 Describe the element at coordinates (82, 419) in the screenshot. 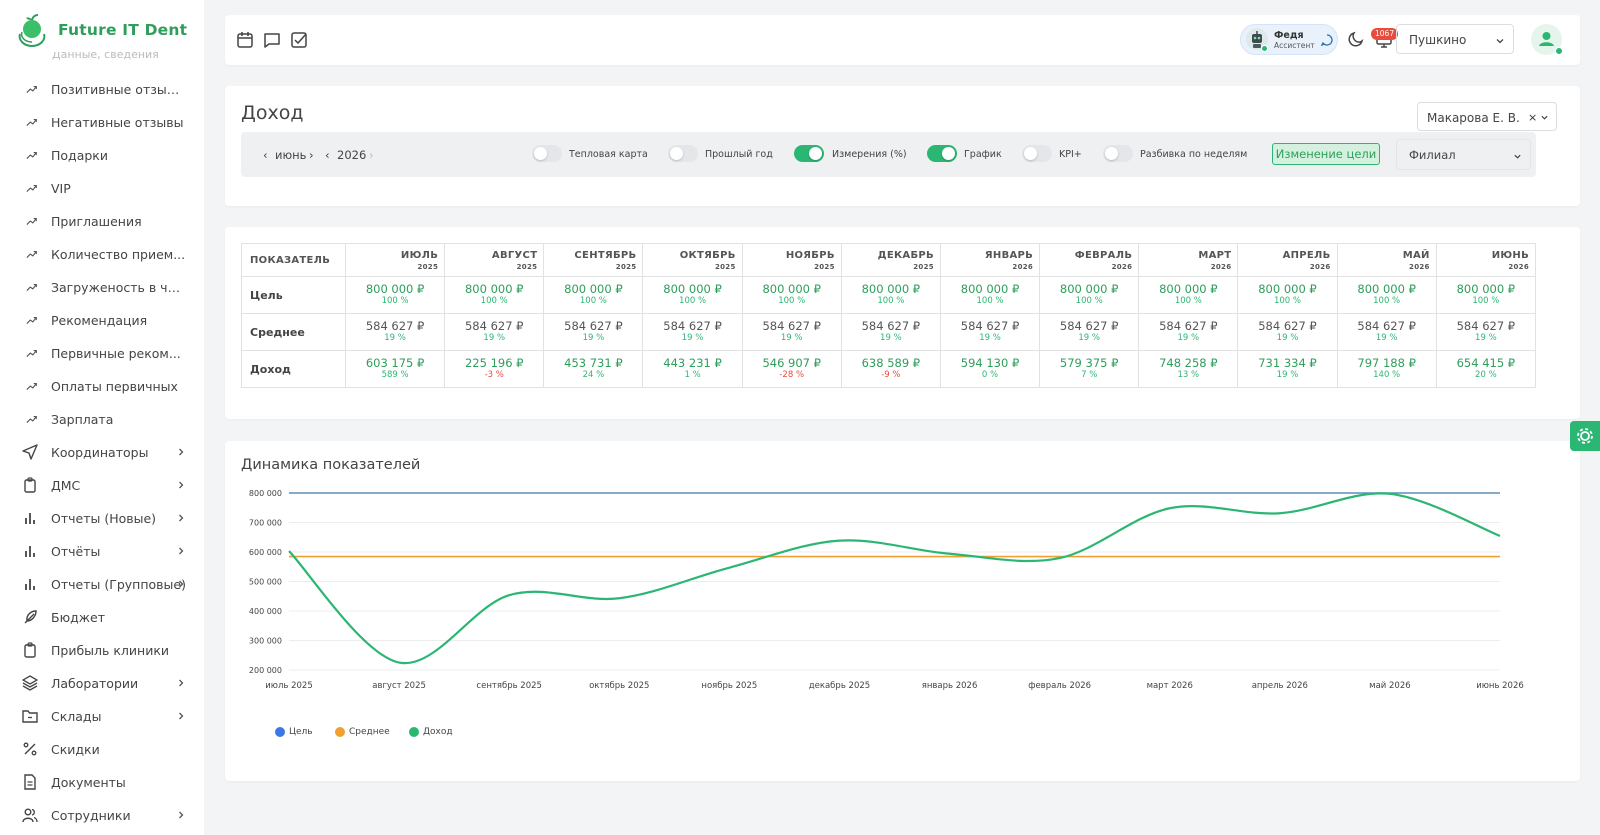

I see `sidebar-item-label: Зарплата` at that location.